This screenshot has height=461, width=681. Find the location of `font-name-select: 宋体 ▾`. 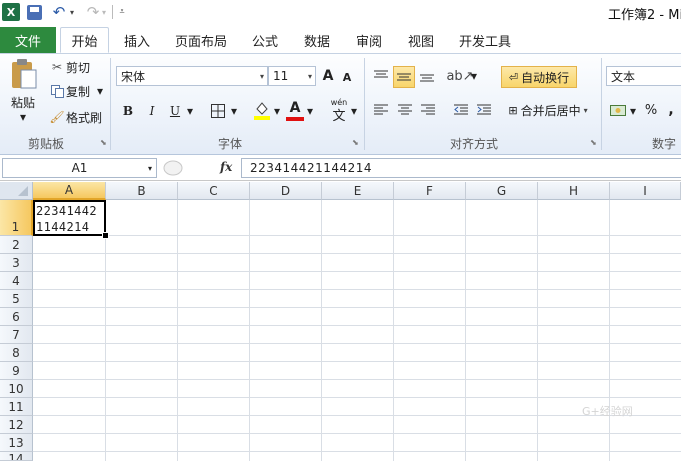

font-name-select: 宋体 ▾ is located at coordinates (192, 76).